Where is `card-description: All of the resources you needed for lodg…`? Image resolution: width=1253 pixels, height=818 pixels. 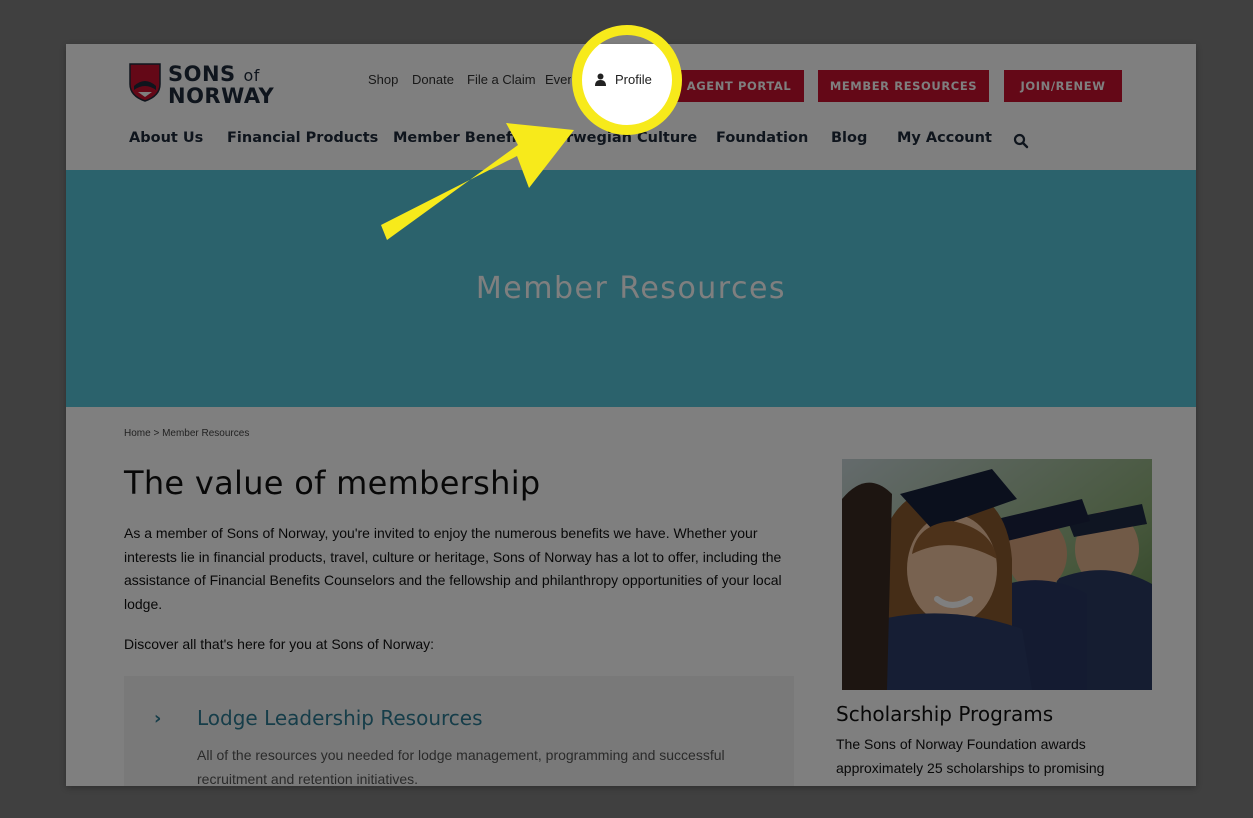
card-description: All of the resources you needed for lodg… is located at coordinates (461, 766).